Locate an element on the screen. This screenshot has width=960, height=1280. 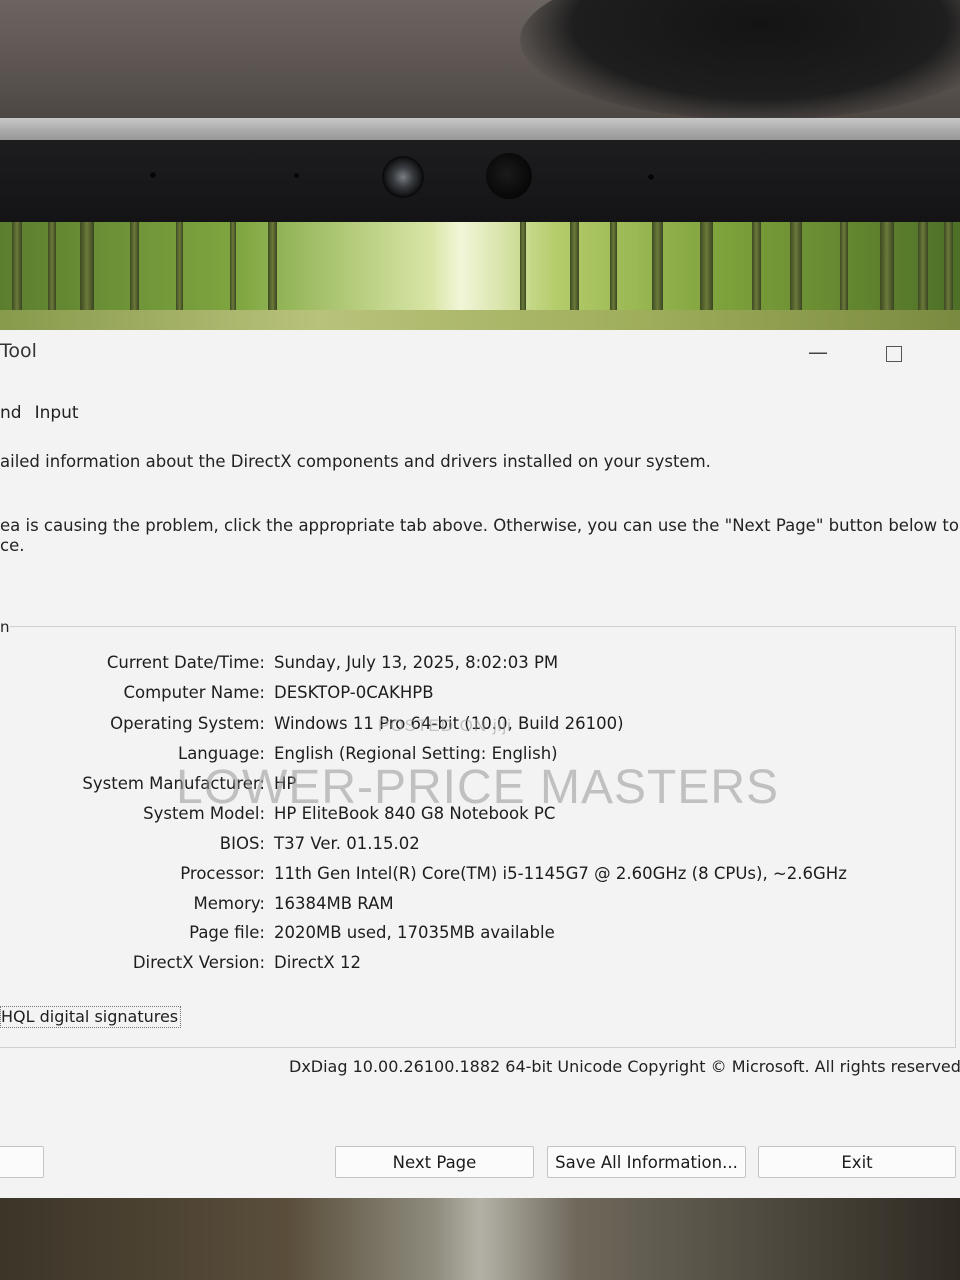
tab-input: Input is located at coordinates (57, 413).